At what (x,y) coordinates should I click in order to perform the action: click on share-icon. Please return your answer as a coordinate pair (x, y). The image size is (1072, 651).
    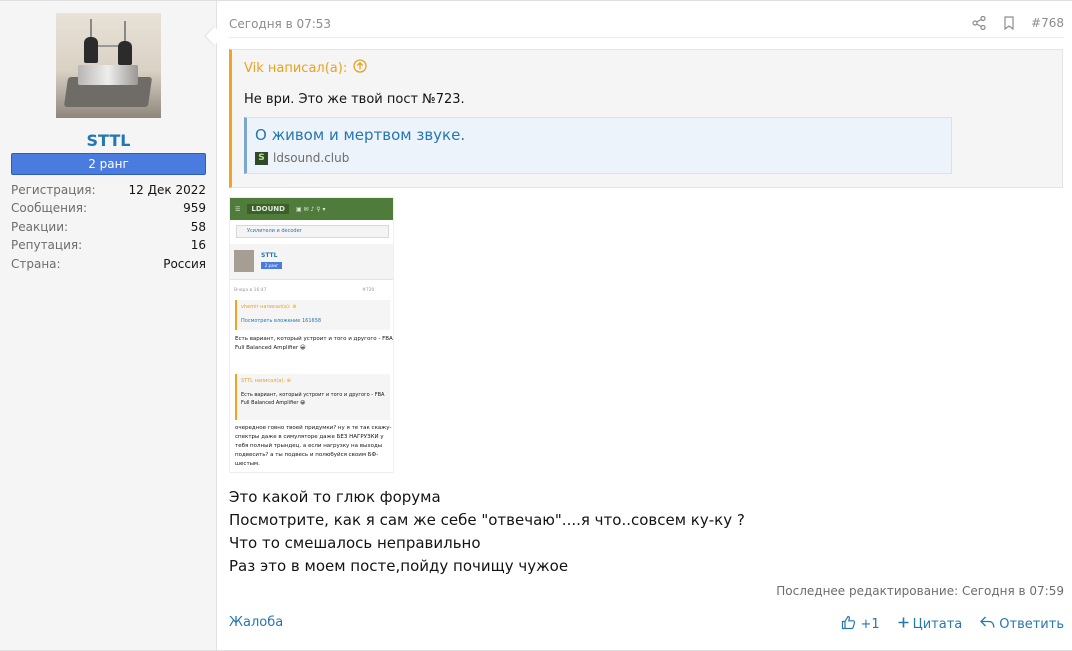
    Looking at the image, I should click on (979, 23).